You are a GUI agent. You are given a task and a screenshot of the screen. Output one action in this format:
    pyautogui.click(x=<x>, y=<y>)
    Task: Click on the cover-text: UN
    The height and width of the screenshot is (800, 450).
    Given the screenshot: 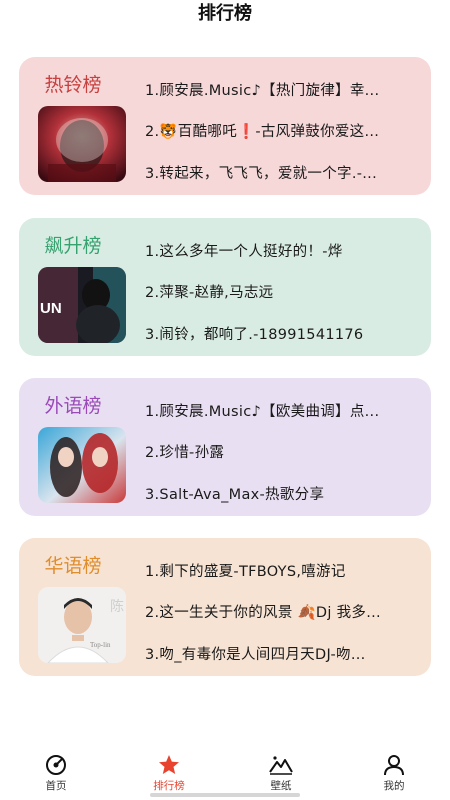 What is the action you would take?
    pyautogui.click(x=51, y=308)
    